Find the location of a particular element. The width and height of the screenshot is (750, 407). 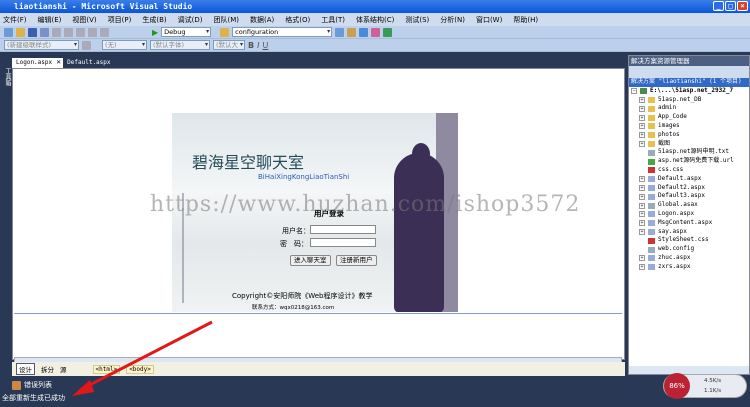

upload-speed: 4.5K/s is located at coordinates (713, 381).